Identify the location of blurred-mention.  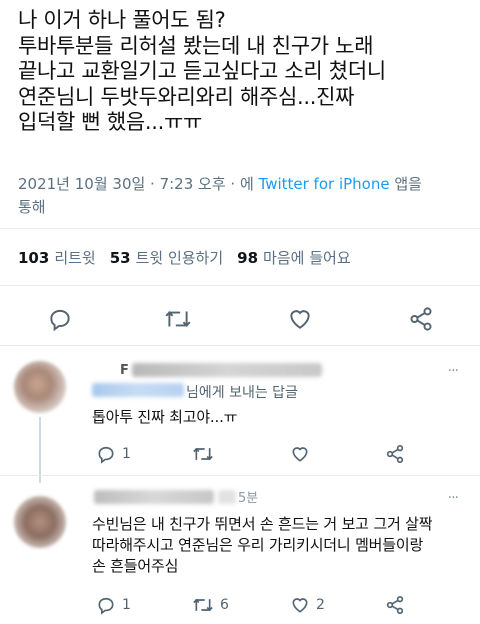
(138, 390).